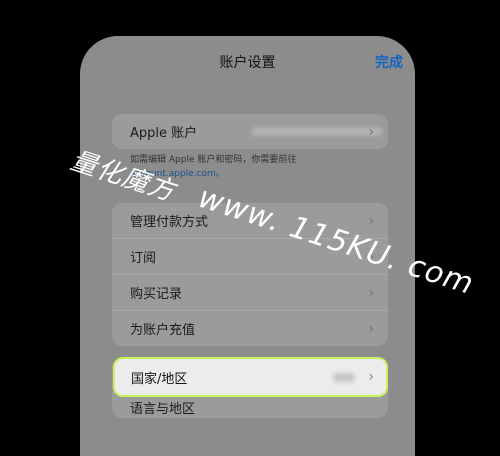 The width and height of the screenshot is (500, 456). I want to click on country-region-label: 国家/地区, so click(159, 379).